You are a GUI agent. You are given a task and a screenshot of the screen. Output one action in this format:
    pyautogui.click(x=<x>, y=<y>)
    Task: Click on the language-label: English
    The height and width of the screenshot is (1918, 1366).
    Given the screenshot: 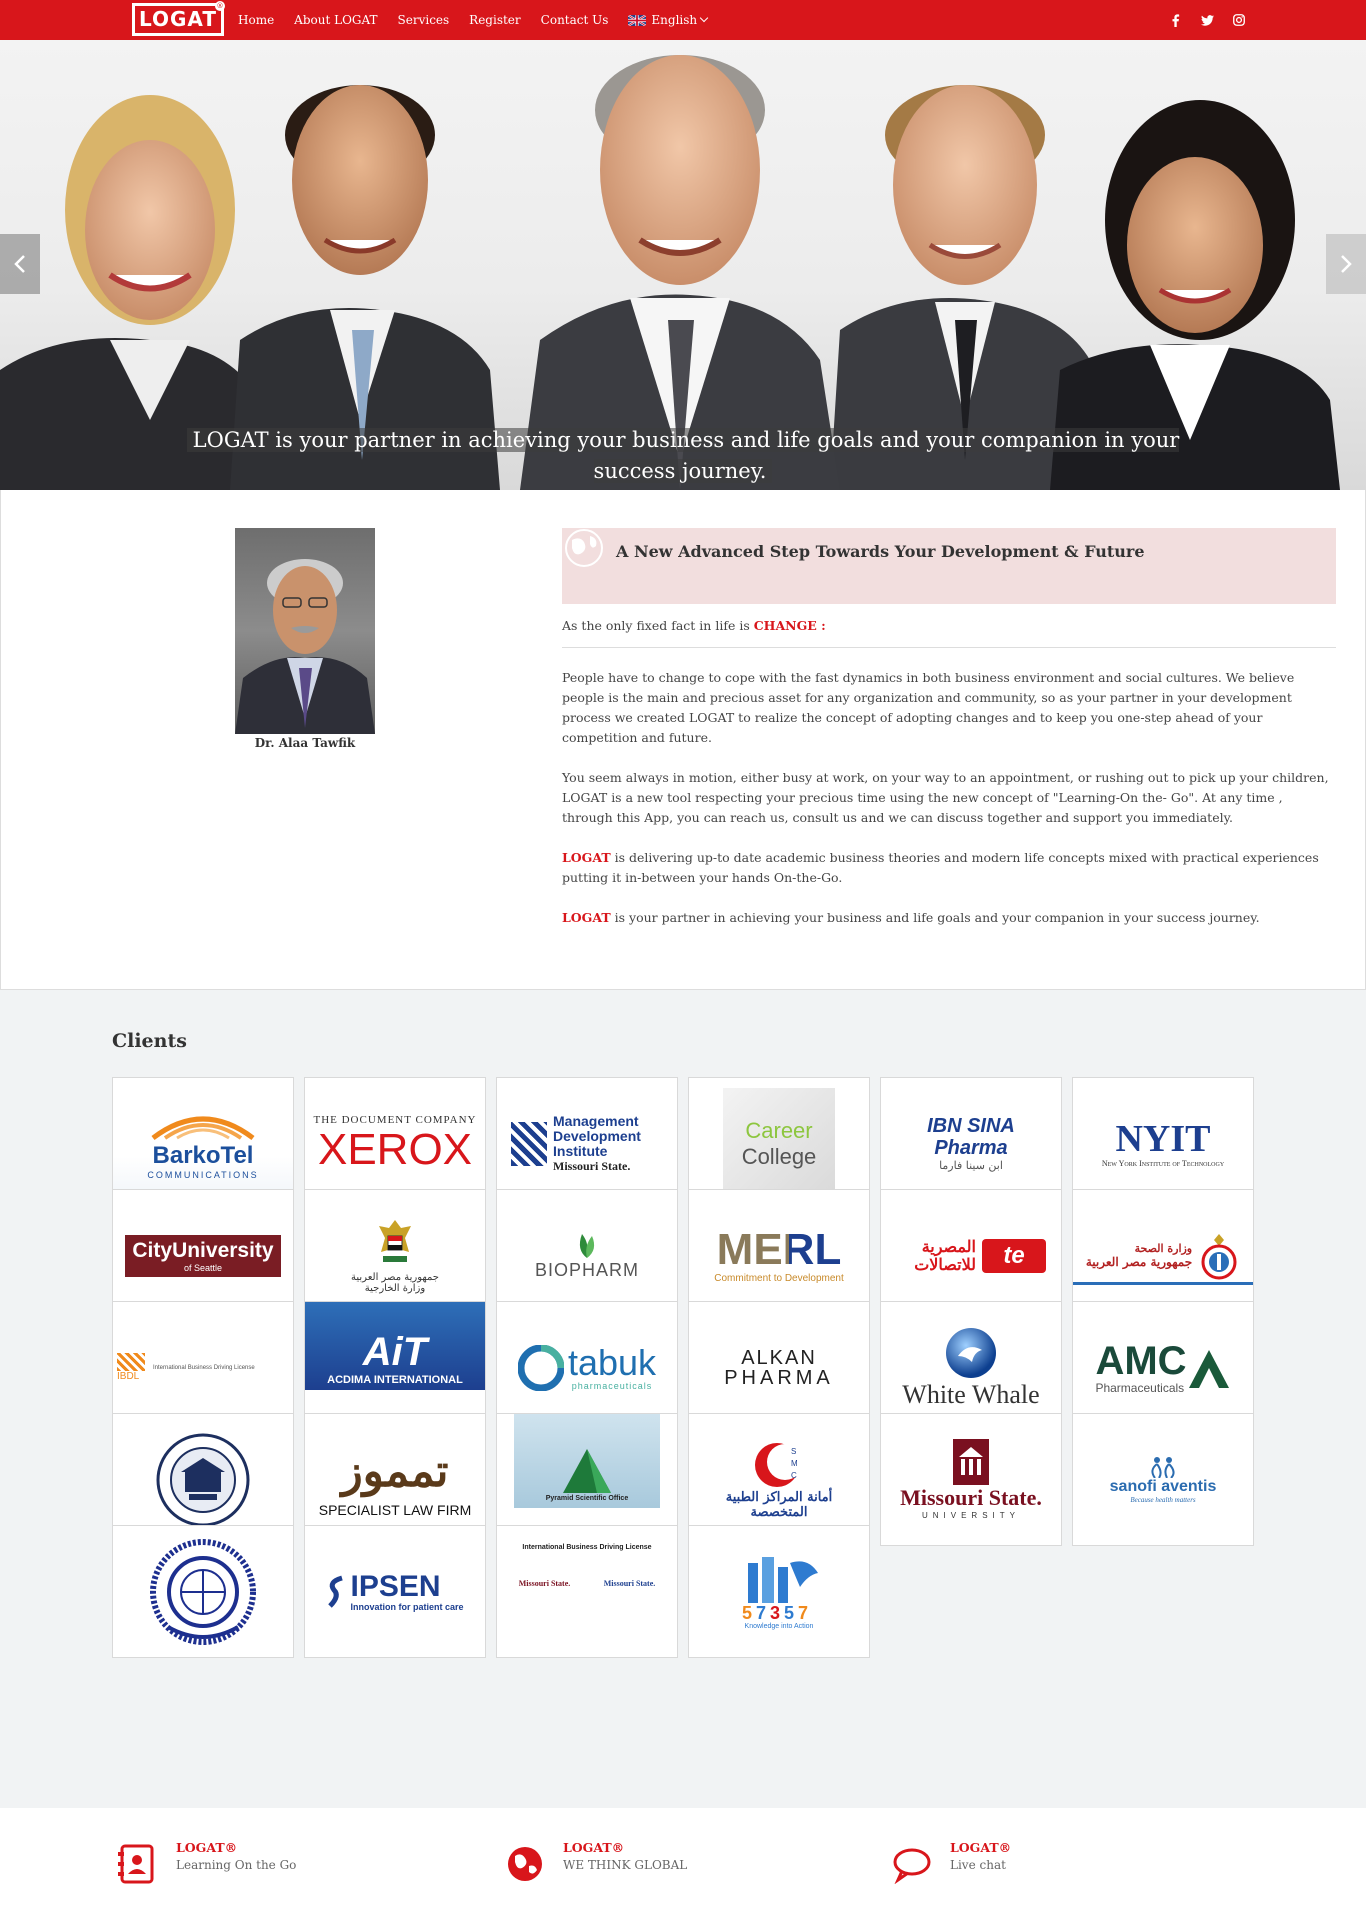 What is the action you would take?
    pyautogui.click(x=674, y=20)
    